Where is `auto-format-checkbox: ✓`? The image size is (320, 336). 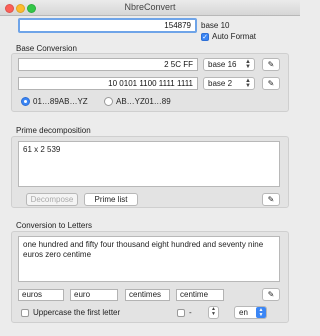
auto-format-checkbox: ✓ is located at coordinates (205, 37).